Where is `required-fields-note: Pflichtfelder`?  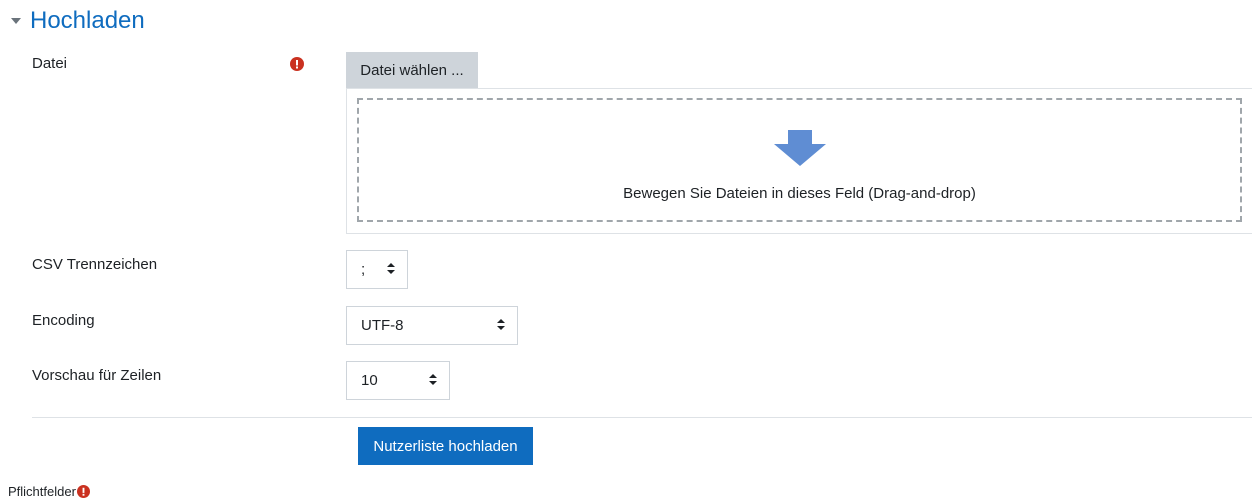 required-fields-note: Pflichtfelder is located at coordinates (49, 491).